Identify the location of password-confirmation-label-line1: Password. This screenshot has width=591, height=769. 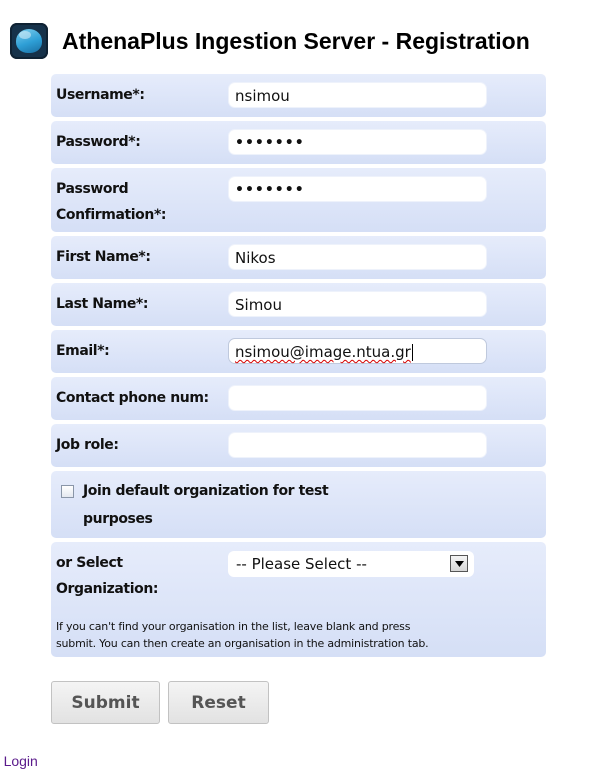
(92, 189).